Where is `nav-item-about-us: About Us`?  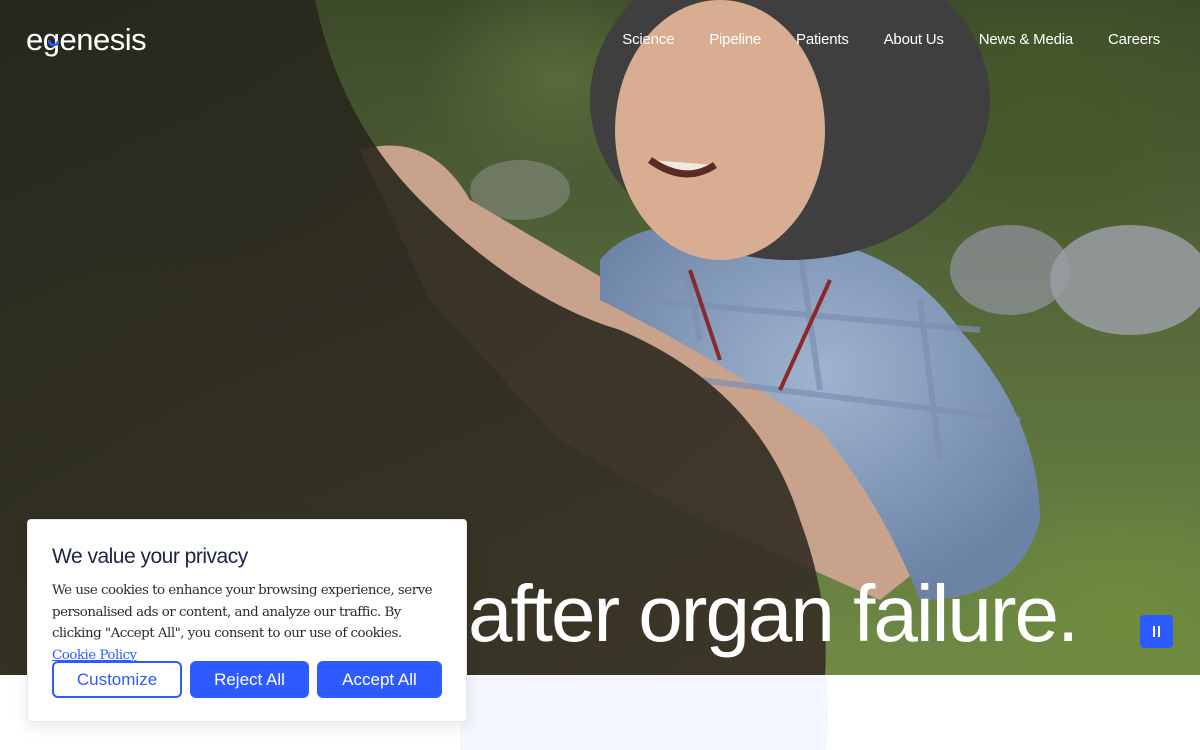 nav-item-about-us: About Us is located at coordinates (914, 40).